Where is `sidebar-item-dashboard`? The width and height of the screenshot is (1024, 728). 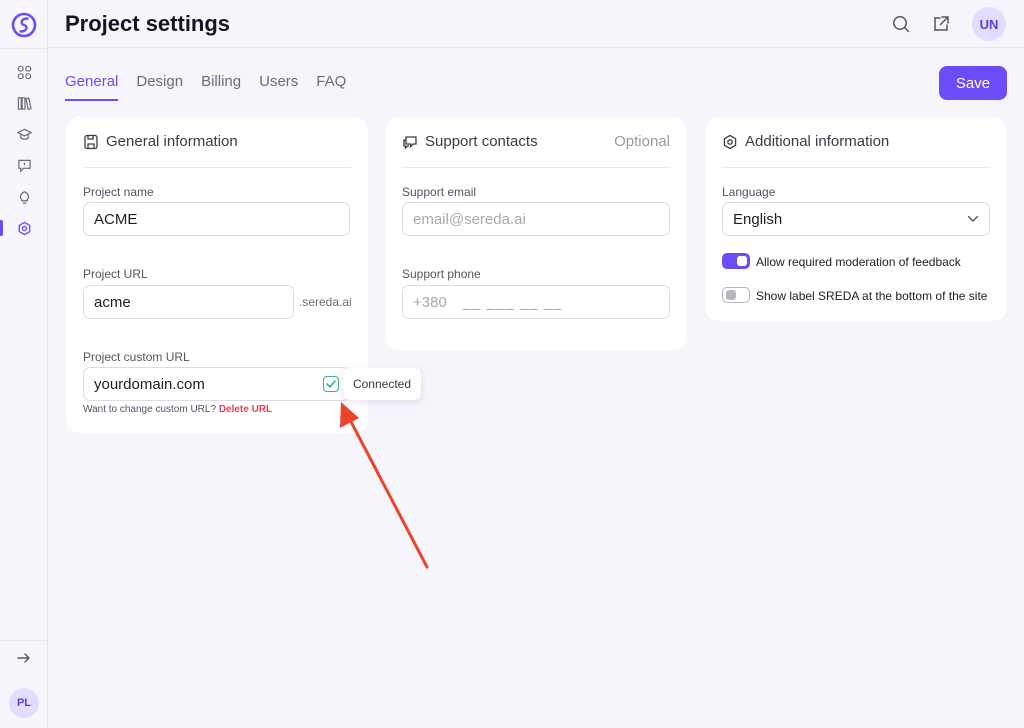 sidebar-item-dashboard is located at coordinates (24, 72).